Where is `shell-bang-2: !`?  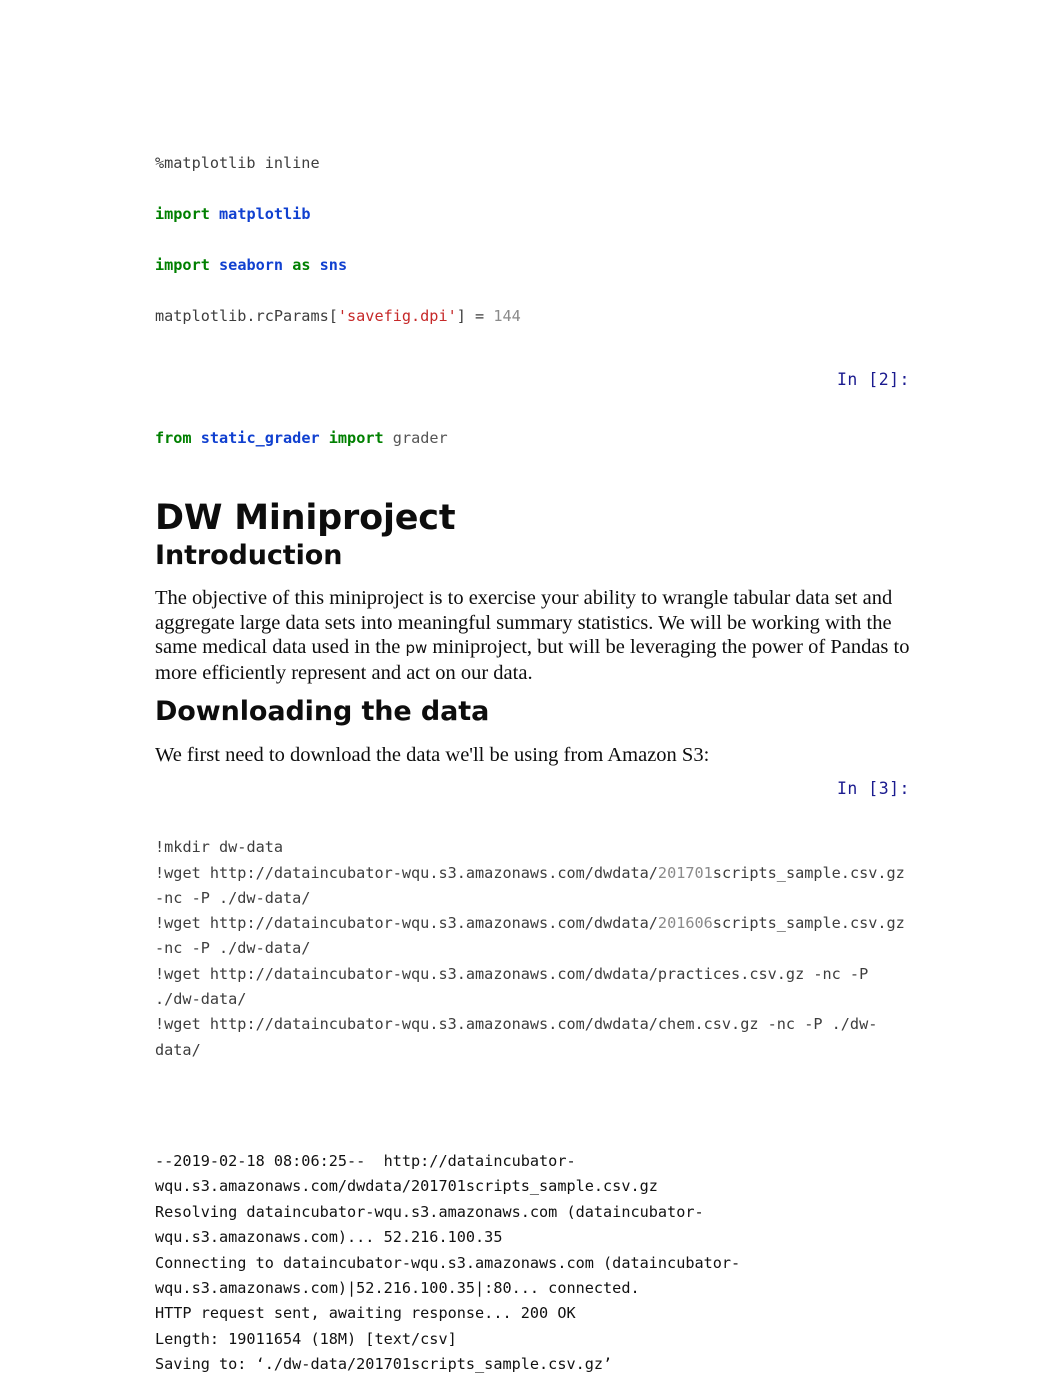
shell-bang-2: ! is located at coordinates (160, 872).